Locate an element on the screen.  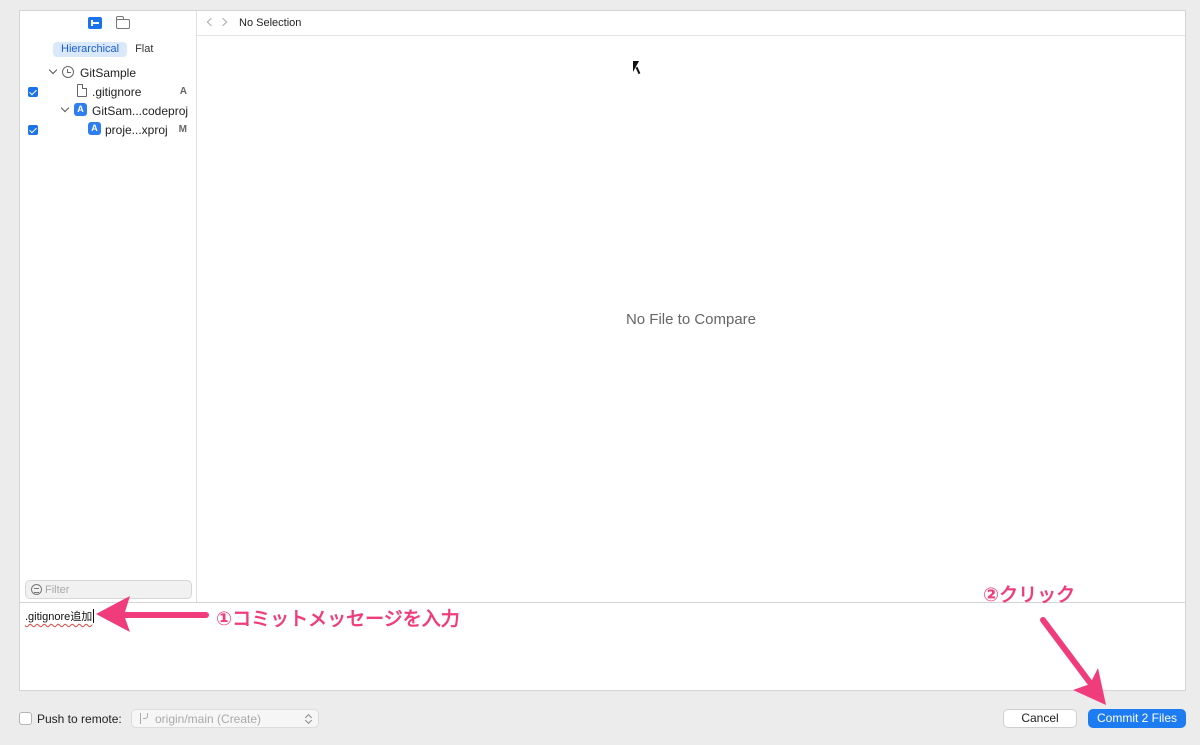
folder-icon is located at coordinates (122, 22).